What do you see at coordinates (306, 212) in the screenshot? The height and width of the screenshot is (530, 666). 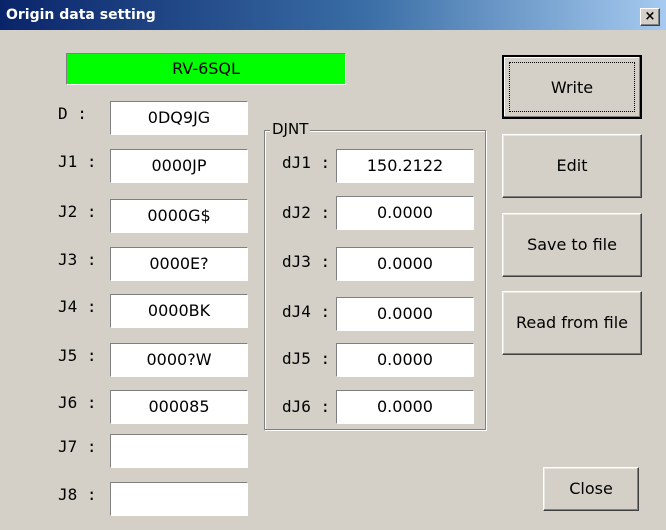 I see `label-dj2: dJ2 :` at bounding box center [306, 212].